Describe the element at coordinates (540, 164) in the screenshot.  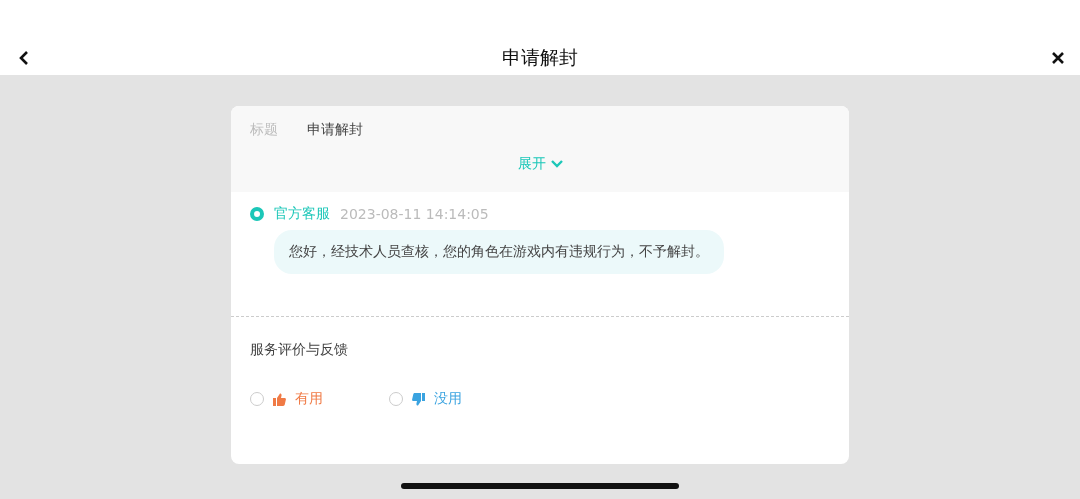
I see `expand-button: 展开` at that location.